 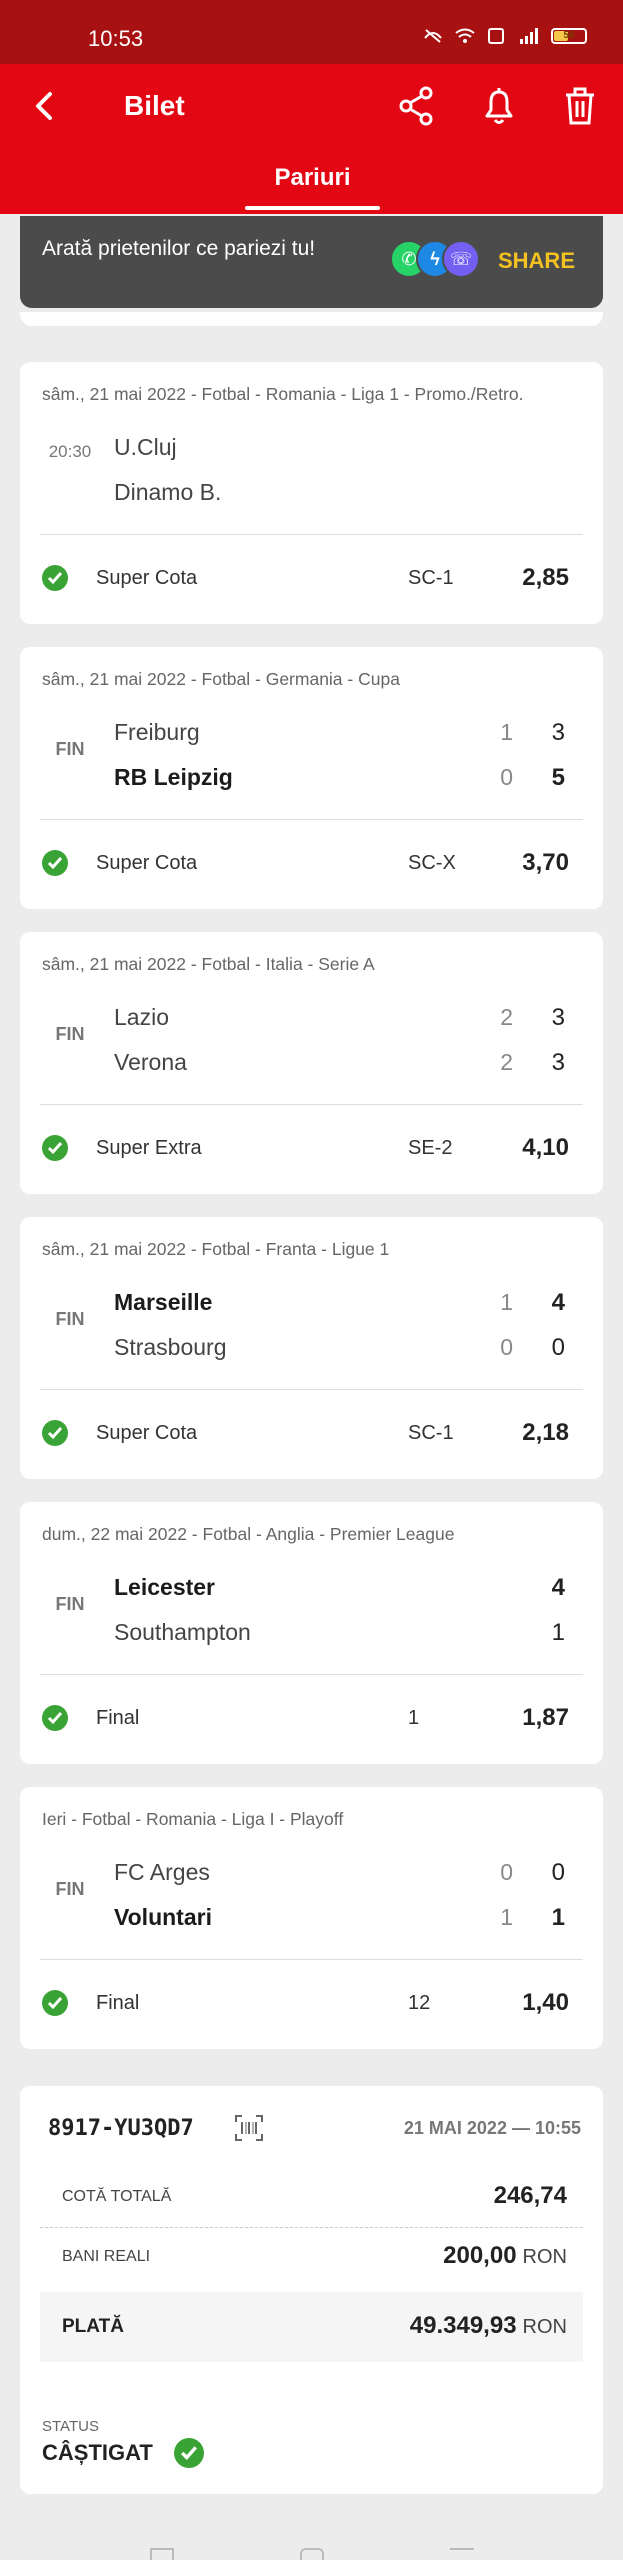 What do you see at coordinates (558, 1347) in the screenshot?
I see `away-final-score: 0` at bounding box center [558, 1347].